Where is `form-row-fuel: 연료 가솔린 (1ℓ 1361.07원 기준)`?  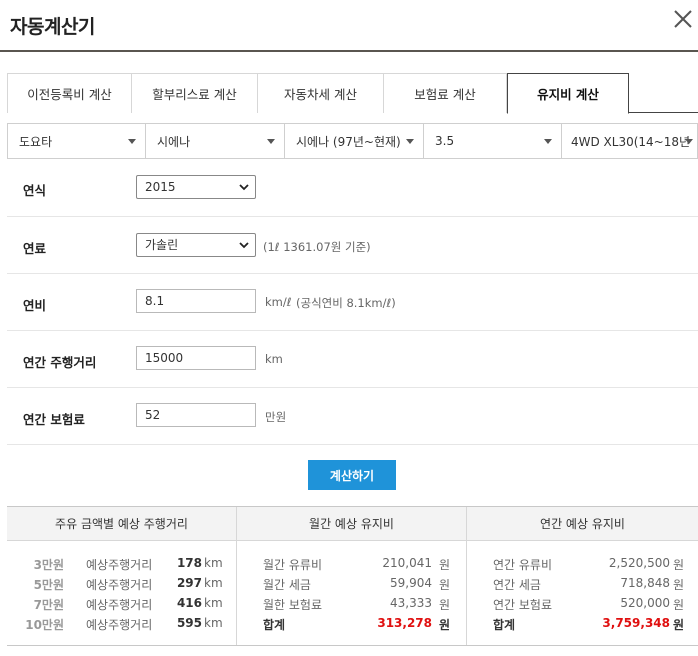
form-row-fuel: 연료 가솔린 (1ℓ 1361.07원 기준) is located at coordinates (352, 245).